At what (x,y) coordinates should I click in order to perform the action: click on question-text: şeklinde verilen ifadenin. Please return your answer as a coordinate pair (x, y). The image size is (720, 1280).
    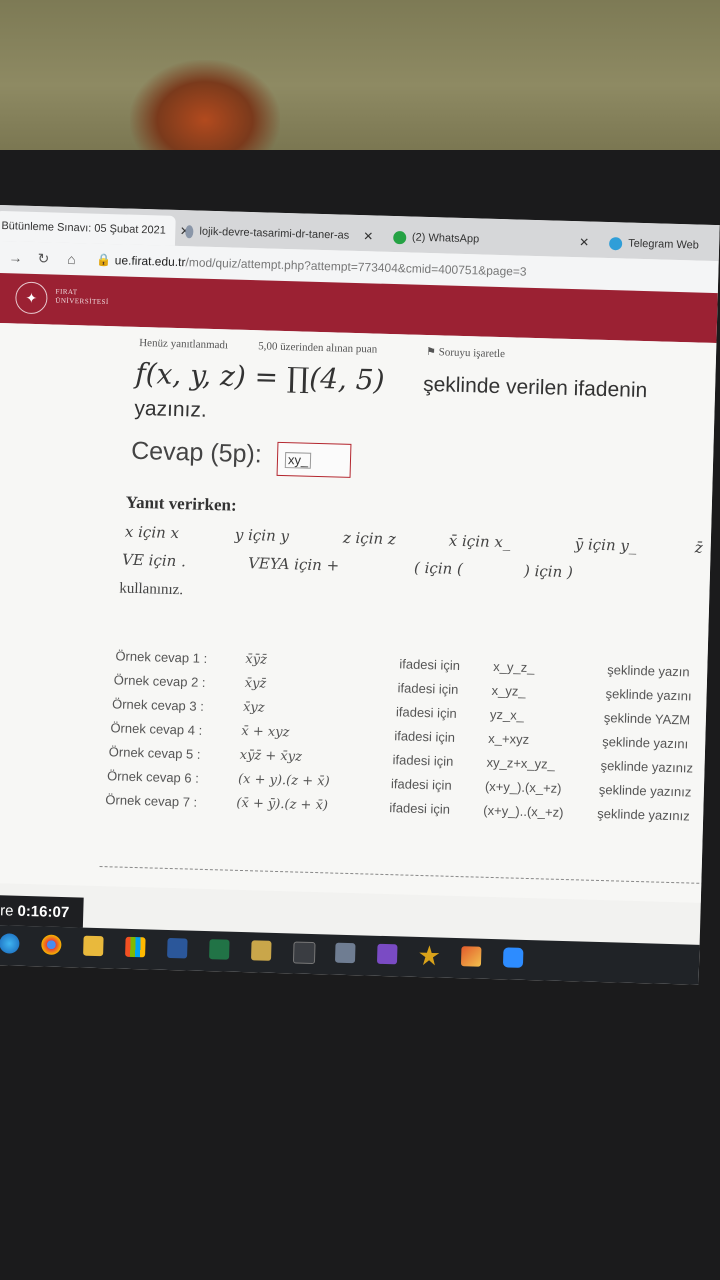
    Looking at the image, I should click on (535, 387).